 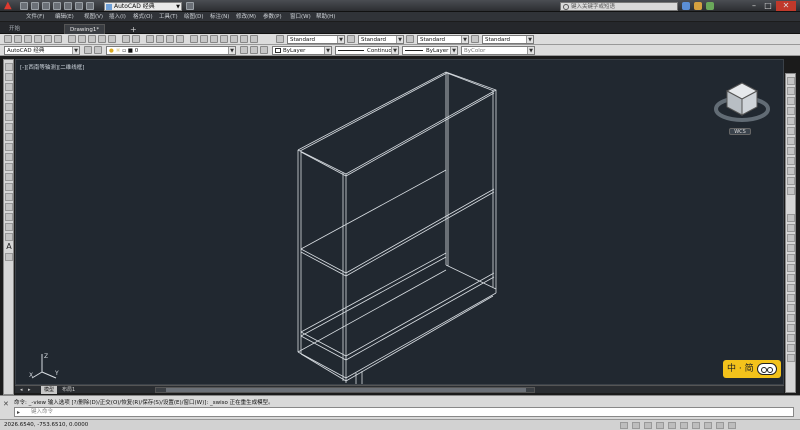 What do you see at coordinates (9, 107) in the screenshot?
I see `rectangle-icon` at bounding box center [9, 107].